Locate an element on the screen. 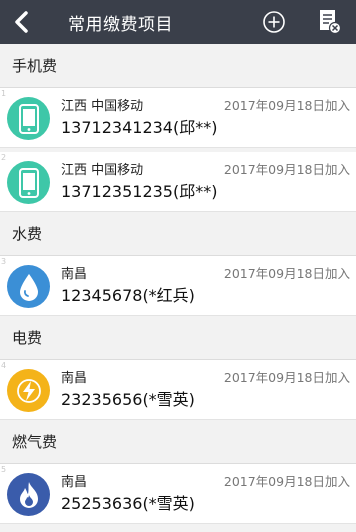 The image size is (356, 532). back-button is located at coordinates (22, 22).